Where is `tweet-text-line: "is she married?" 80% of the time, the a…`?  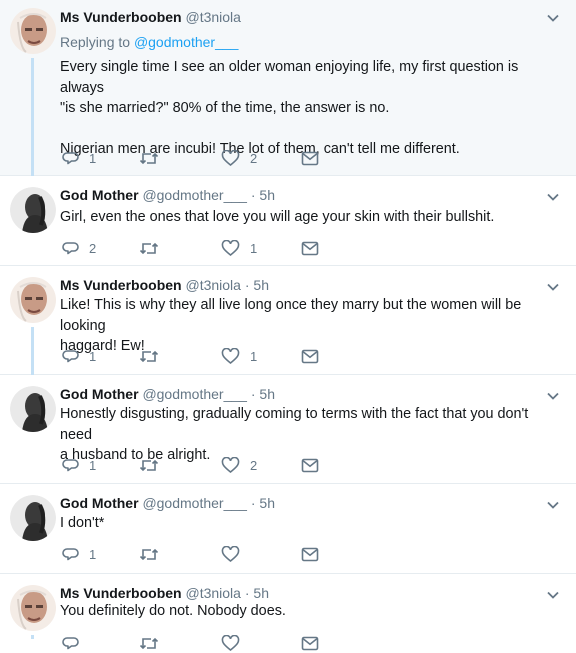
tweet-text-line: "is she married?" 80% of the time, the a… is located at coordinates (225, 108).